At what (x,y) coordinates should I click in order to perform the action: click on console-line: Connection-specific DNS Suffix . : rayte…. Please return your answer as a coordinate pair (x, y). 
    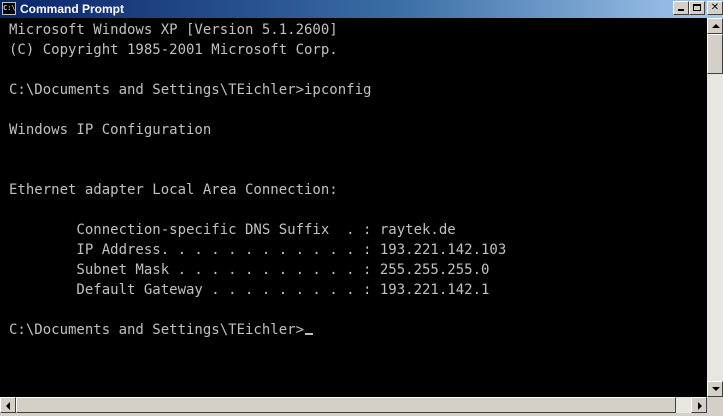
    Looking at the image, I should click on (232, 230).